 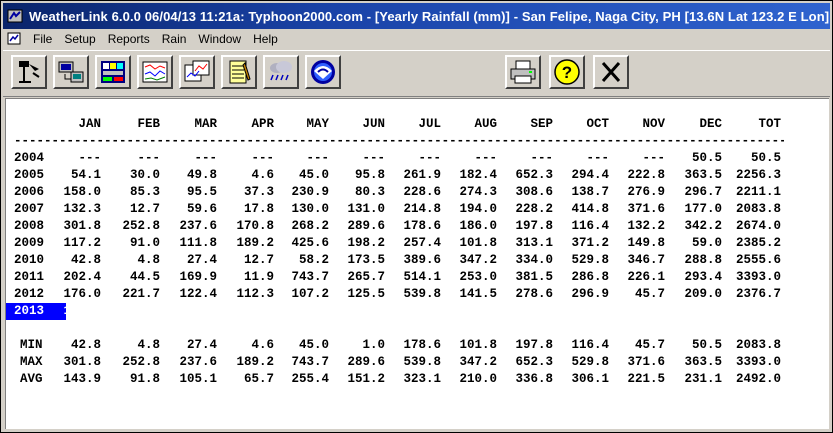 I want to click on table-cell: 268.2, so click(x=310, y=226).